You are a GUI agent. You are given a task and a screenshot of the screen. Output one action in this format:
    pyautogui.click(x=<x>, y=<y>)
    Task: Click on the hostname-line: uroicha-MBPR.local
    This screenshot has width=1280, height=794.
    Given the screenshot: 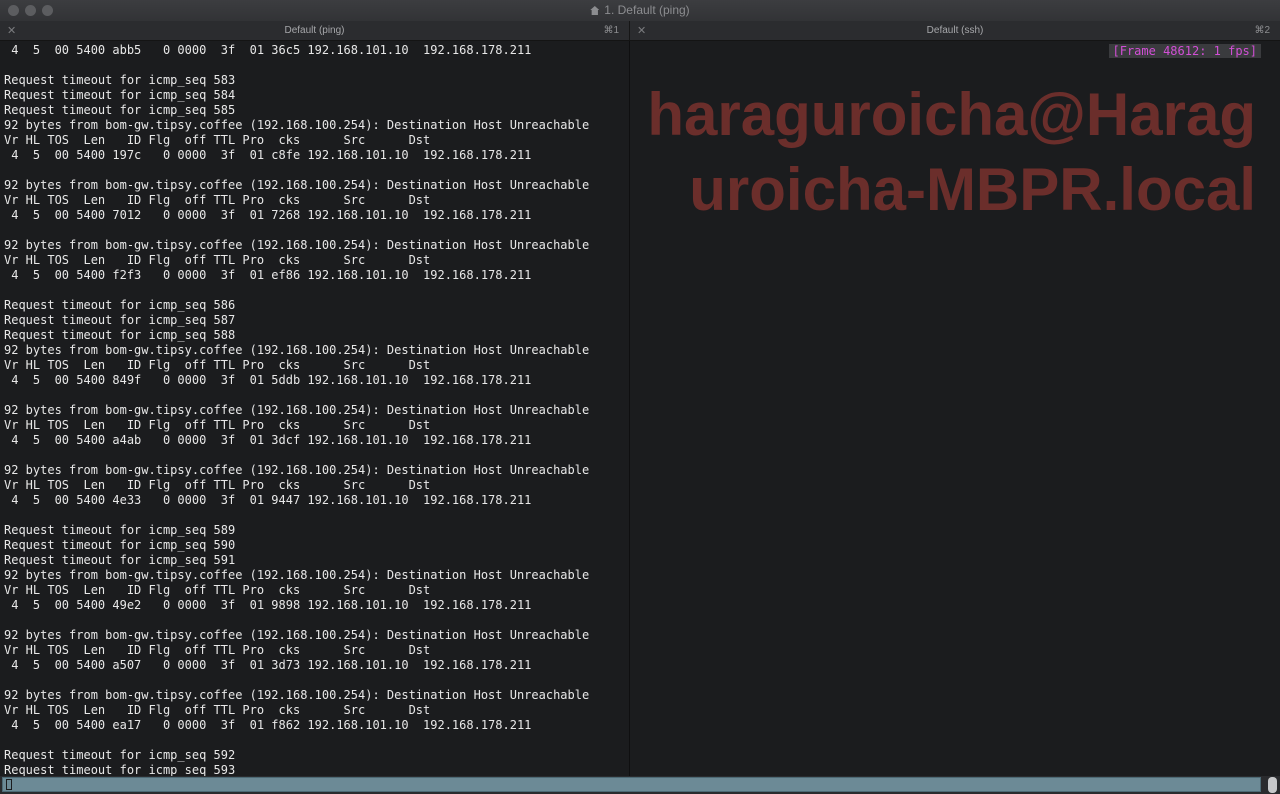 What is the action you would take?
    pyautogui.click(x=972, y=189)
    